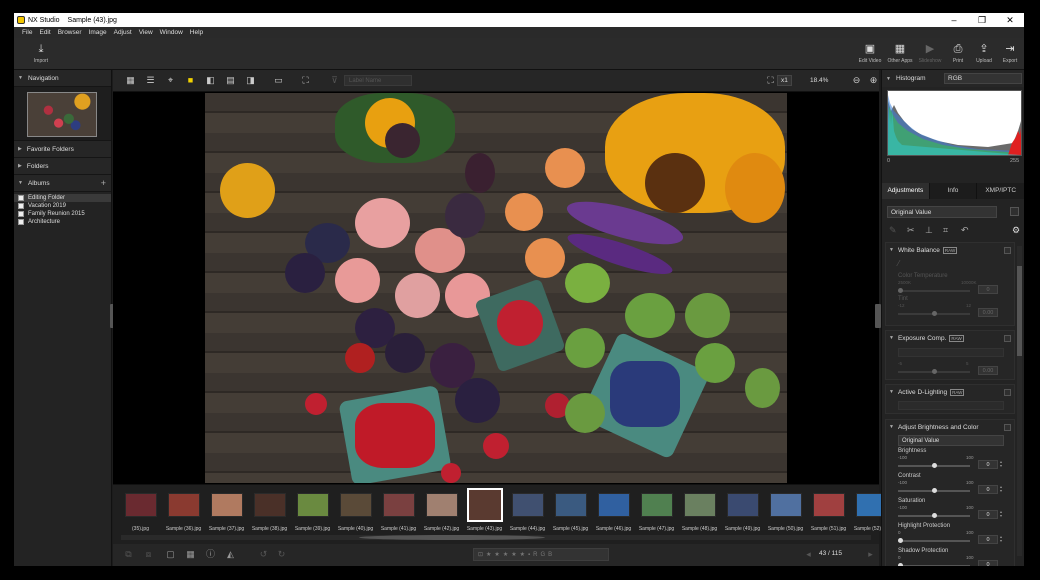 The width and height of the screenshot is (1040, 580). Describe the element at coordinates (898, 263) in the screenshot. I see `eyedropper-icon: ⁄` at that location.